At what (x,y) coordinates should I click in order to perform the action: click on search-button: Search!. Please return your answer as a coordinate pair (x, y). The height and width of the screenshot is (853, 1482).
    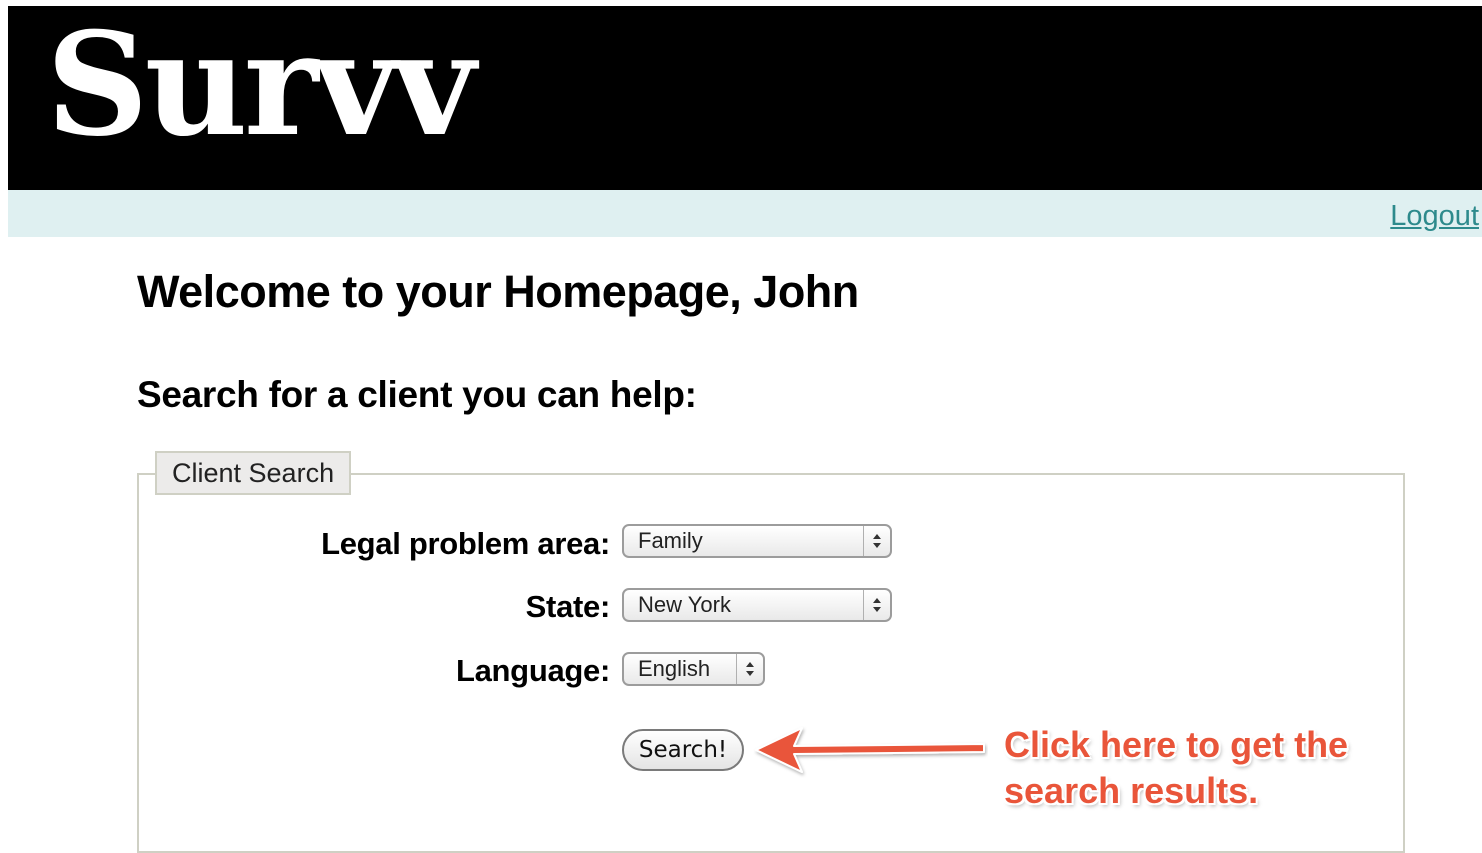
    Looking at the image, I should click on (683, 750).